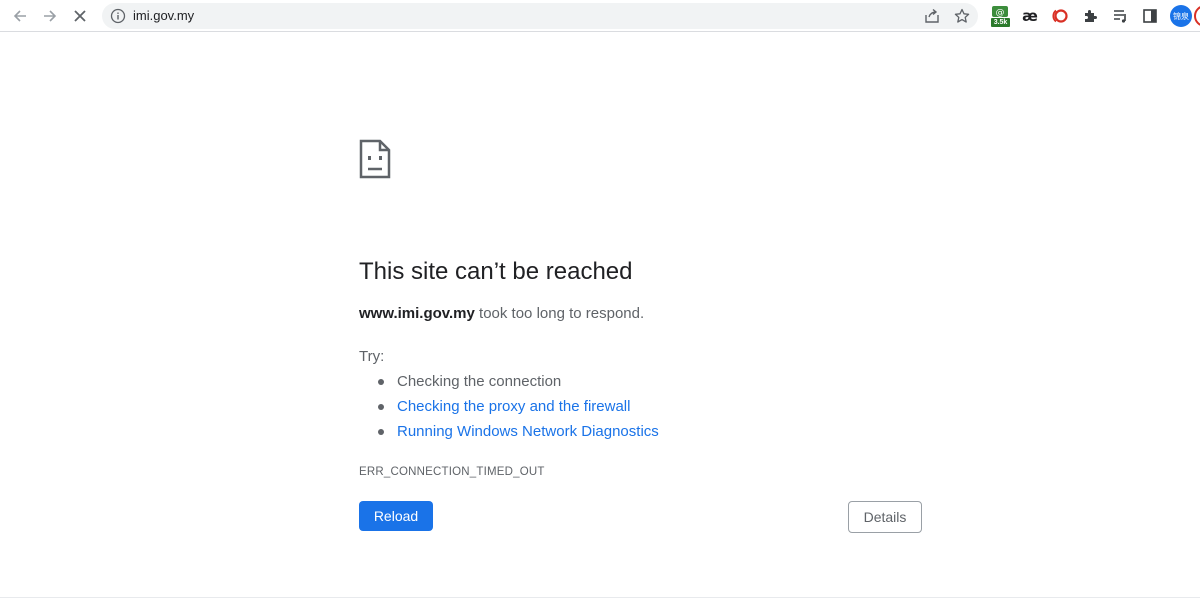 This screenshot has width=1200, height=599. I want to click on error-code: ERR_CONNECTION_TIMED_OUT, so click(452, 472).